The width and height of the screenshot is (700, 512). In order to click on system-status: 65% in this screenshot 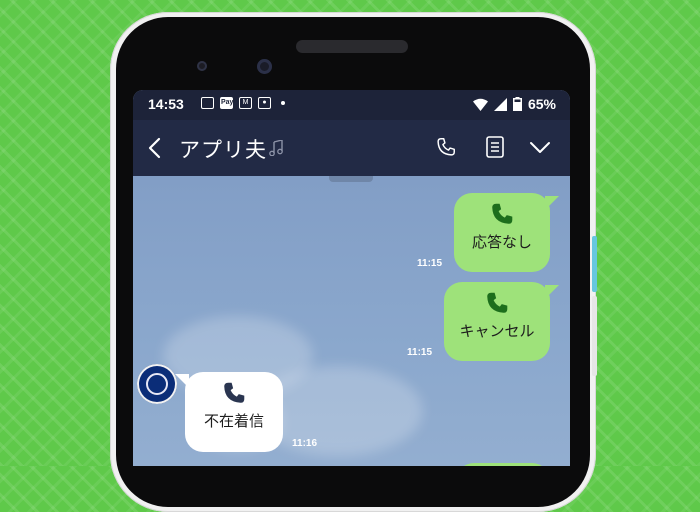, I will do `click(514, 104)`.